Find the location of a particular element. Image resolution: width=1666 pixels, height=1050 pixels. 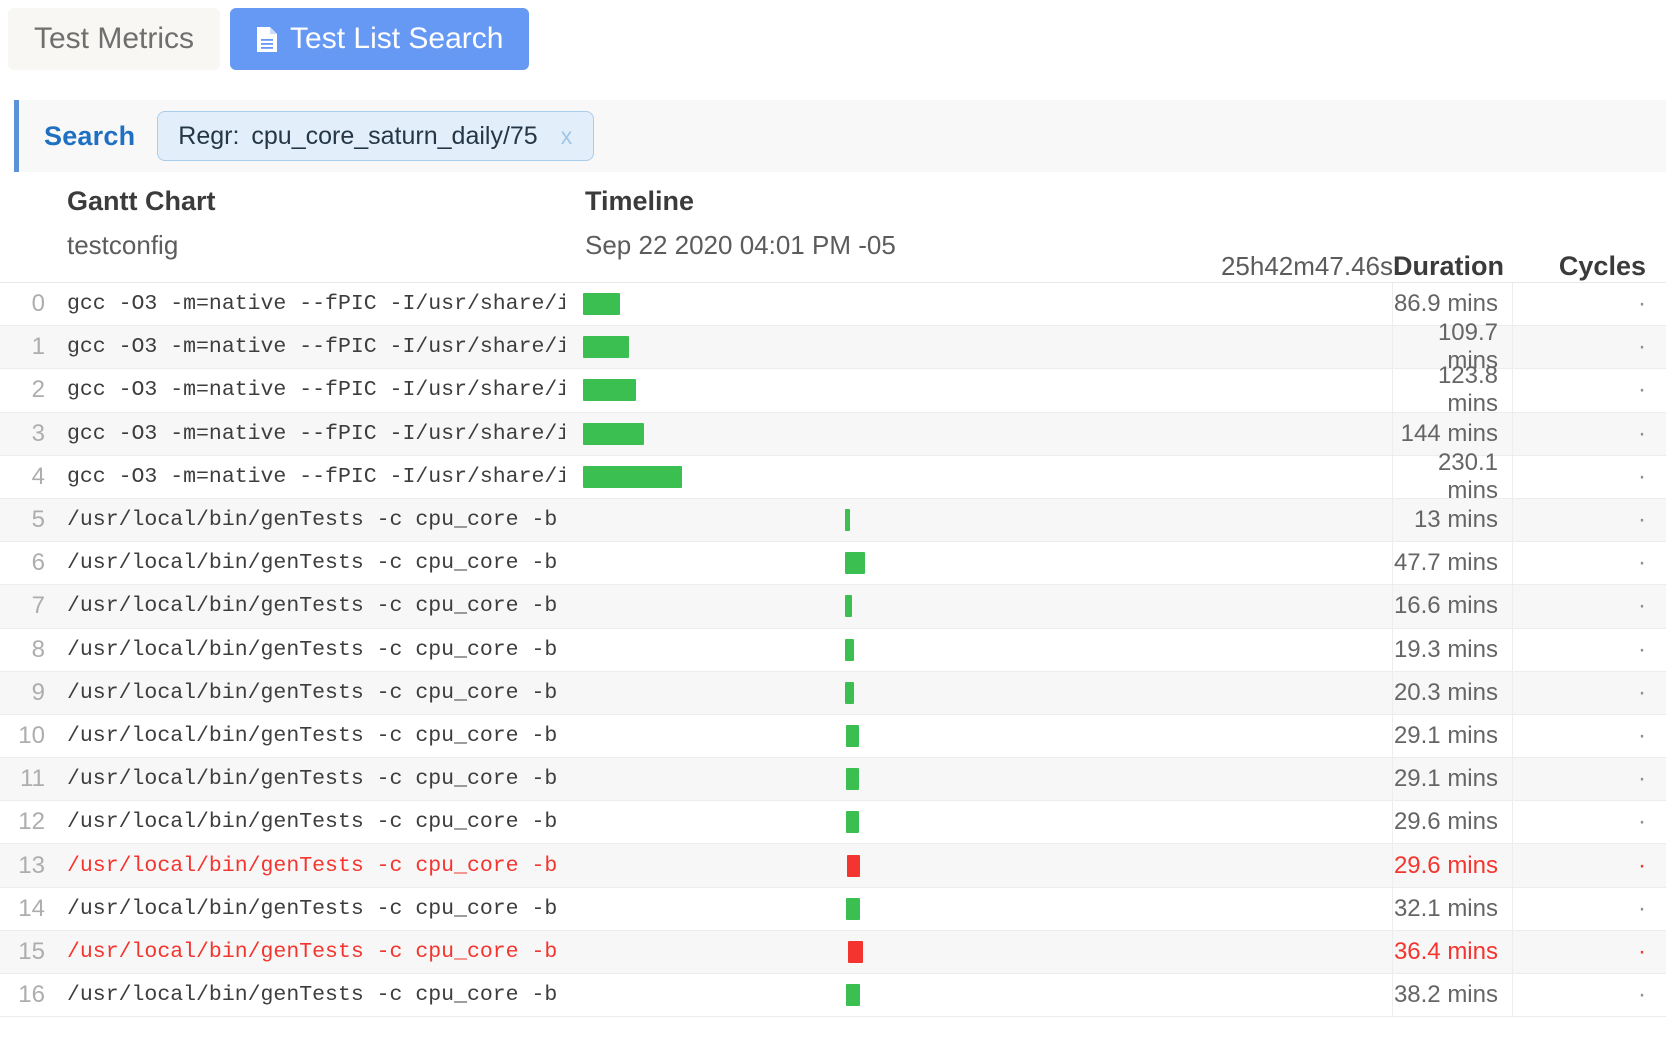

document-icon is located at coordinates (267, 39).